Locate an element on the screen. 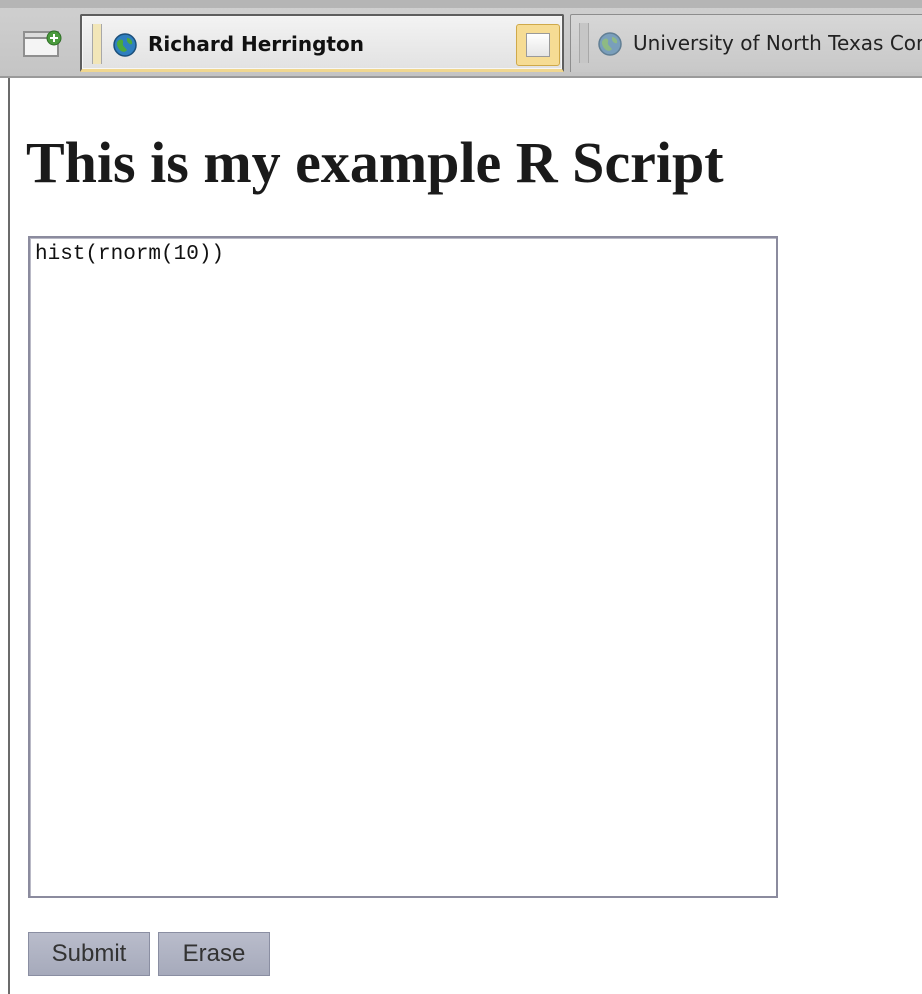 The image size is (922, 994). tab-richard-herrington: Richard Herrington is located at coordinates (322, 43).